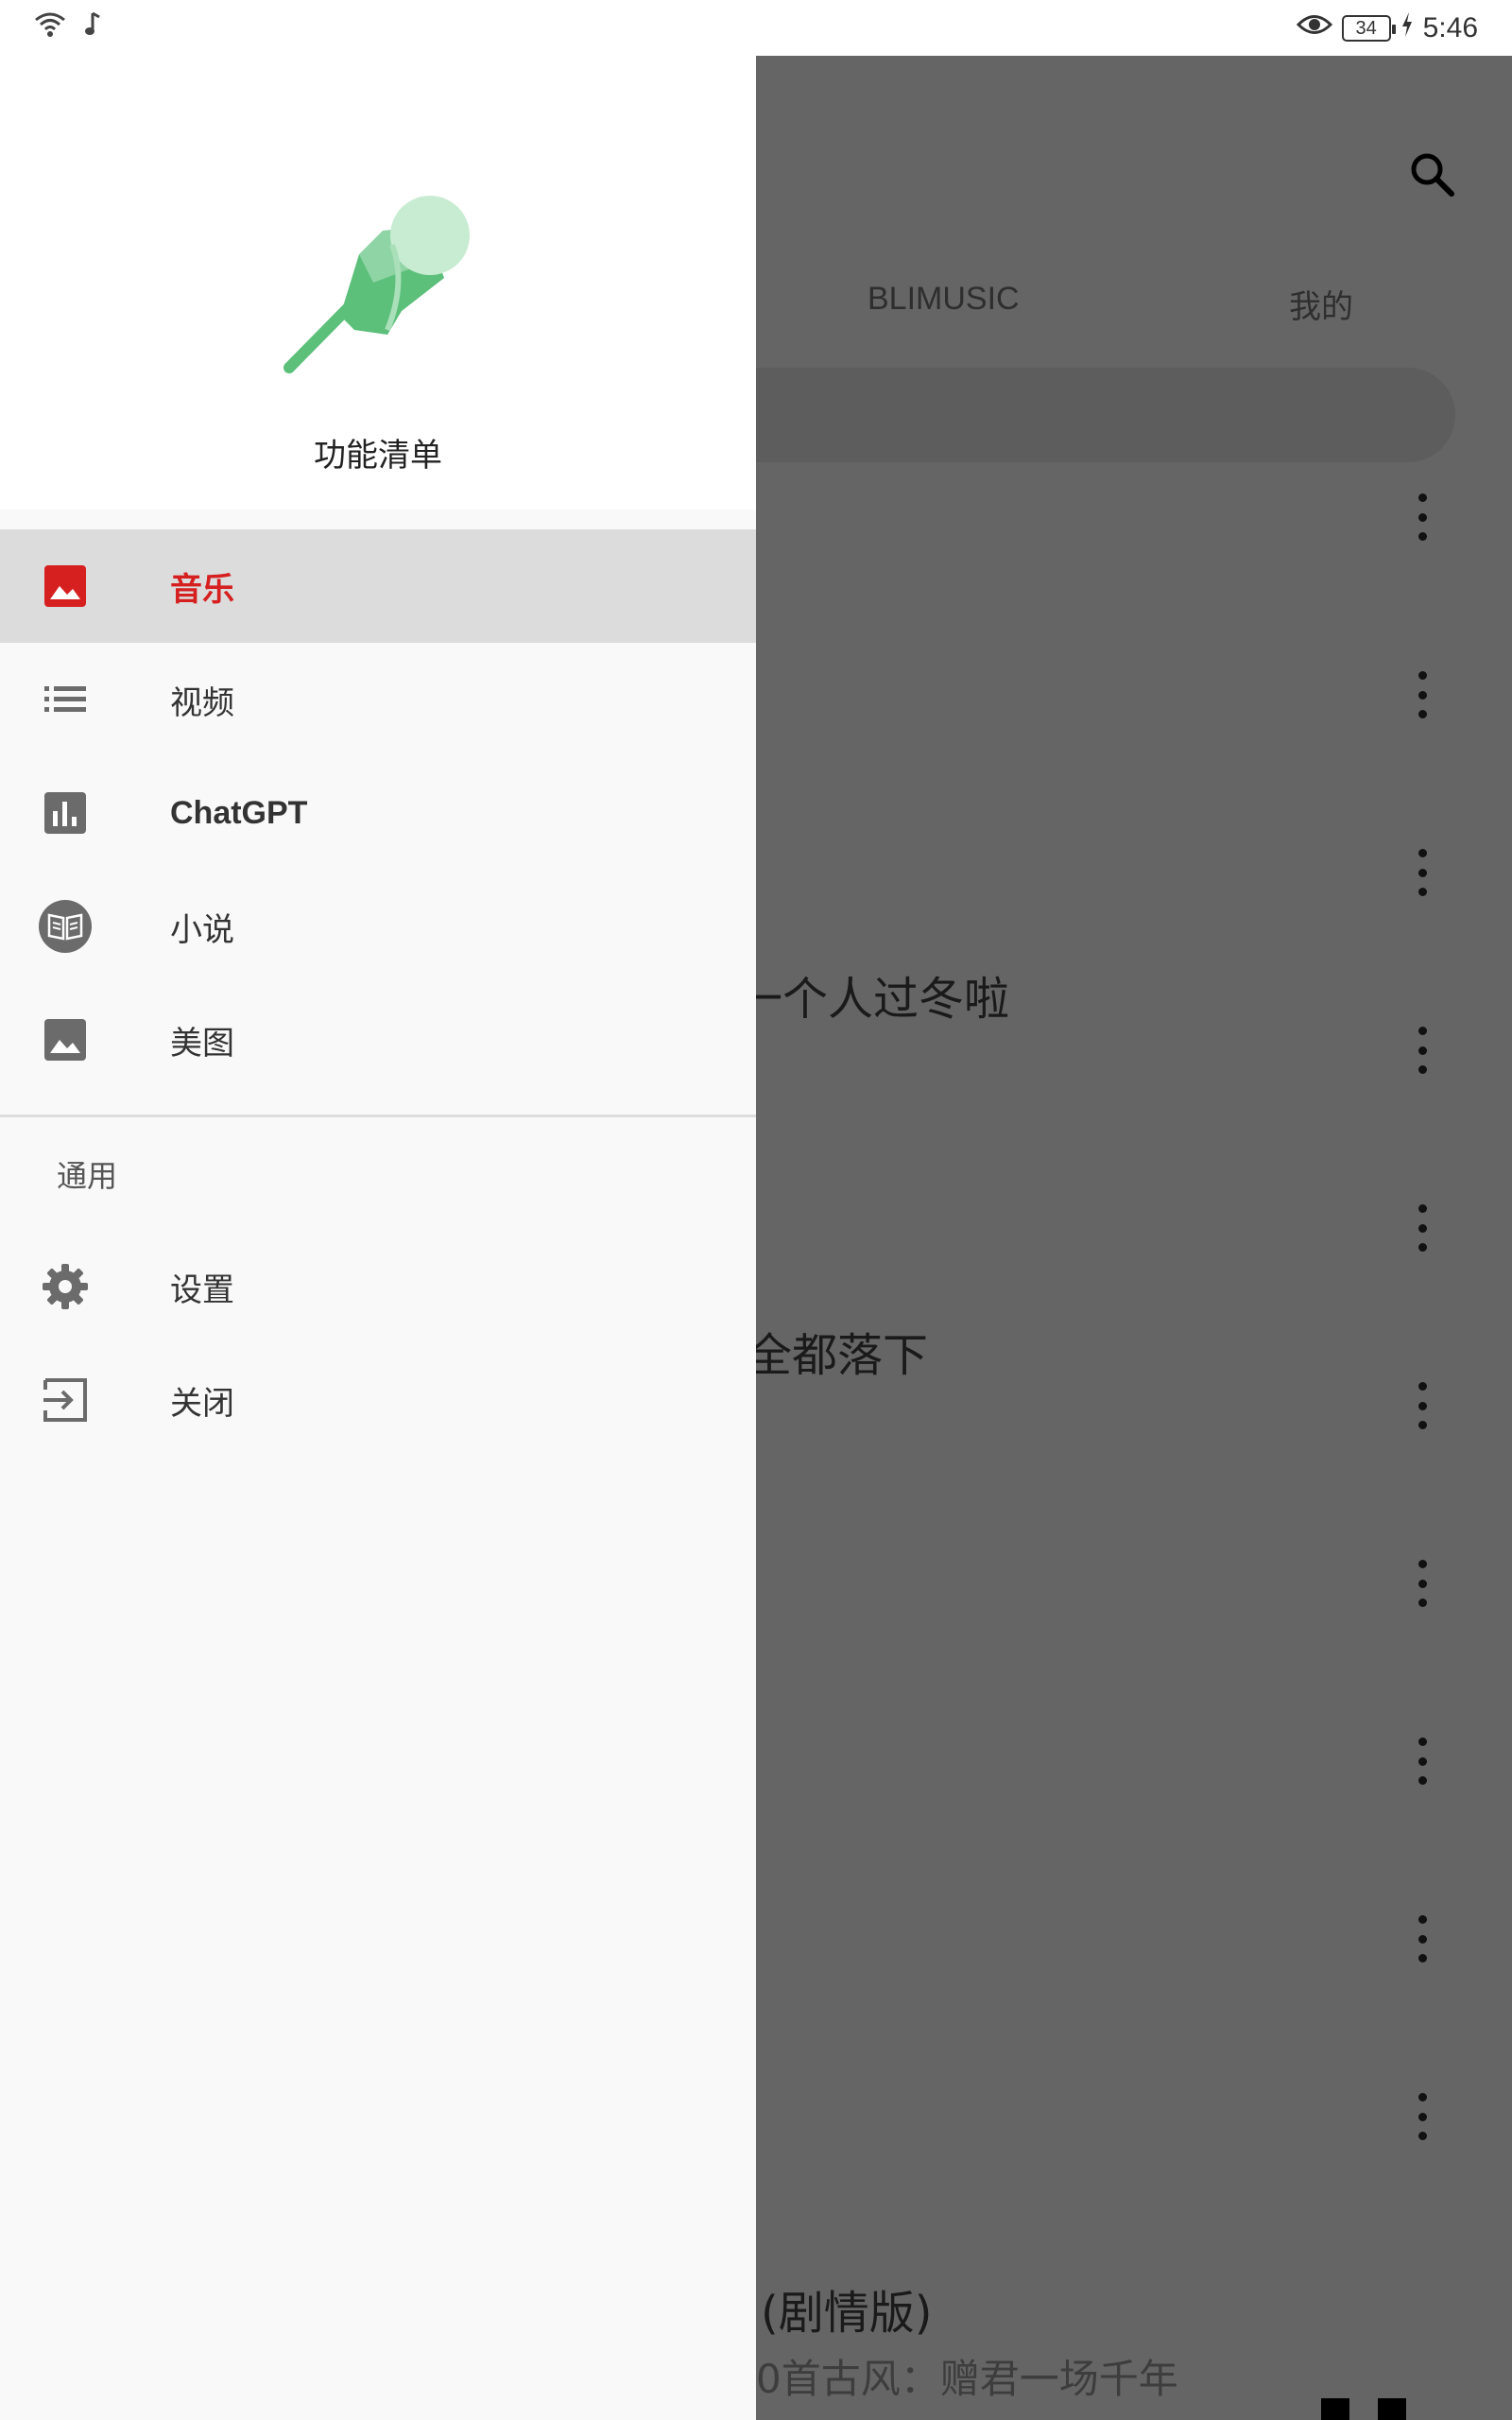  I want to click on song-title: 一个人过冬啦, so click(873, 994).